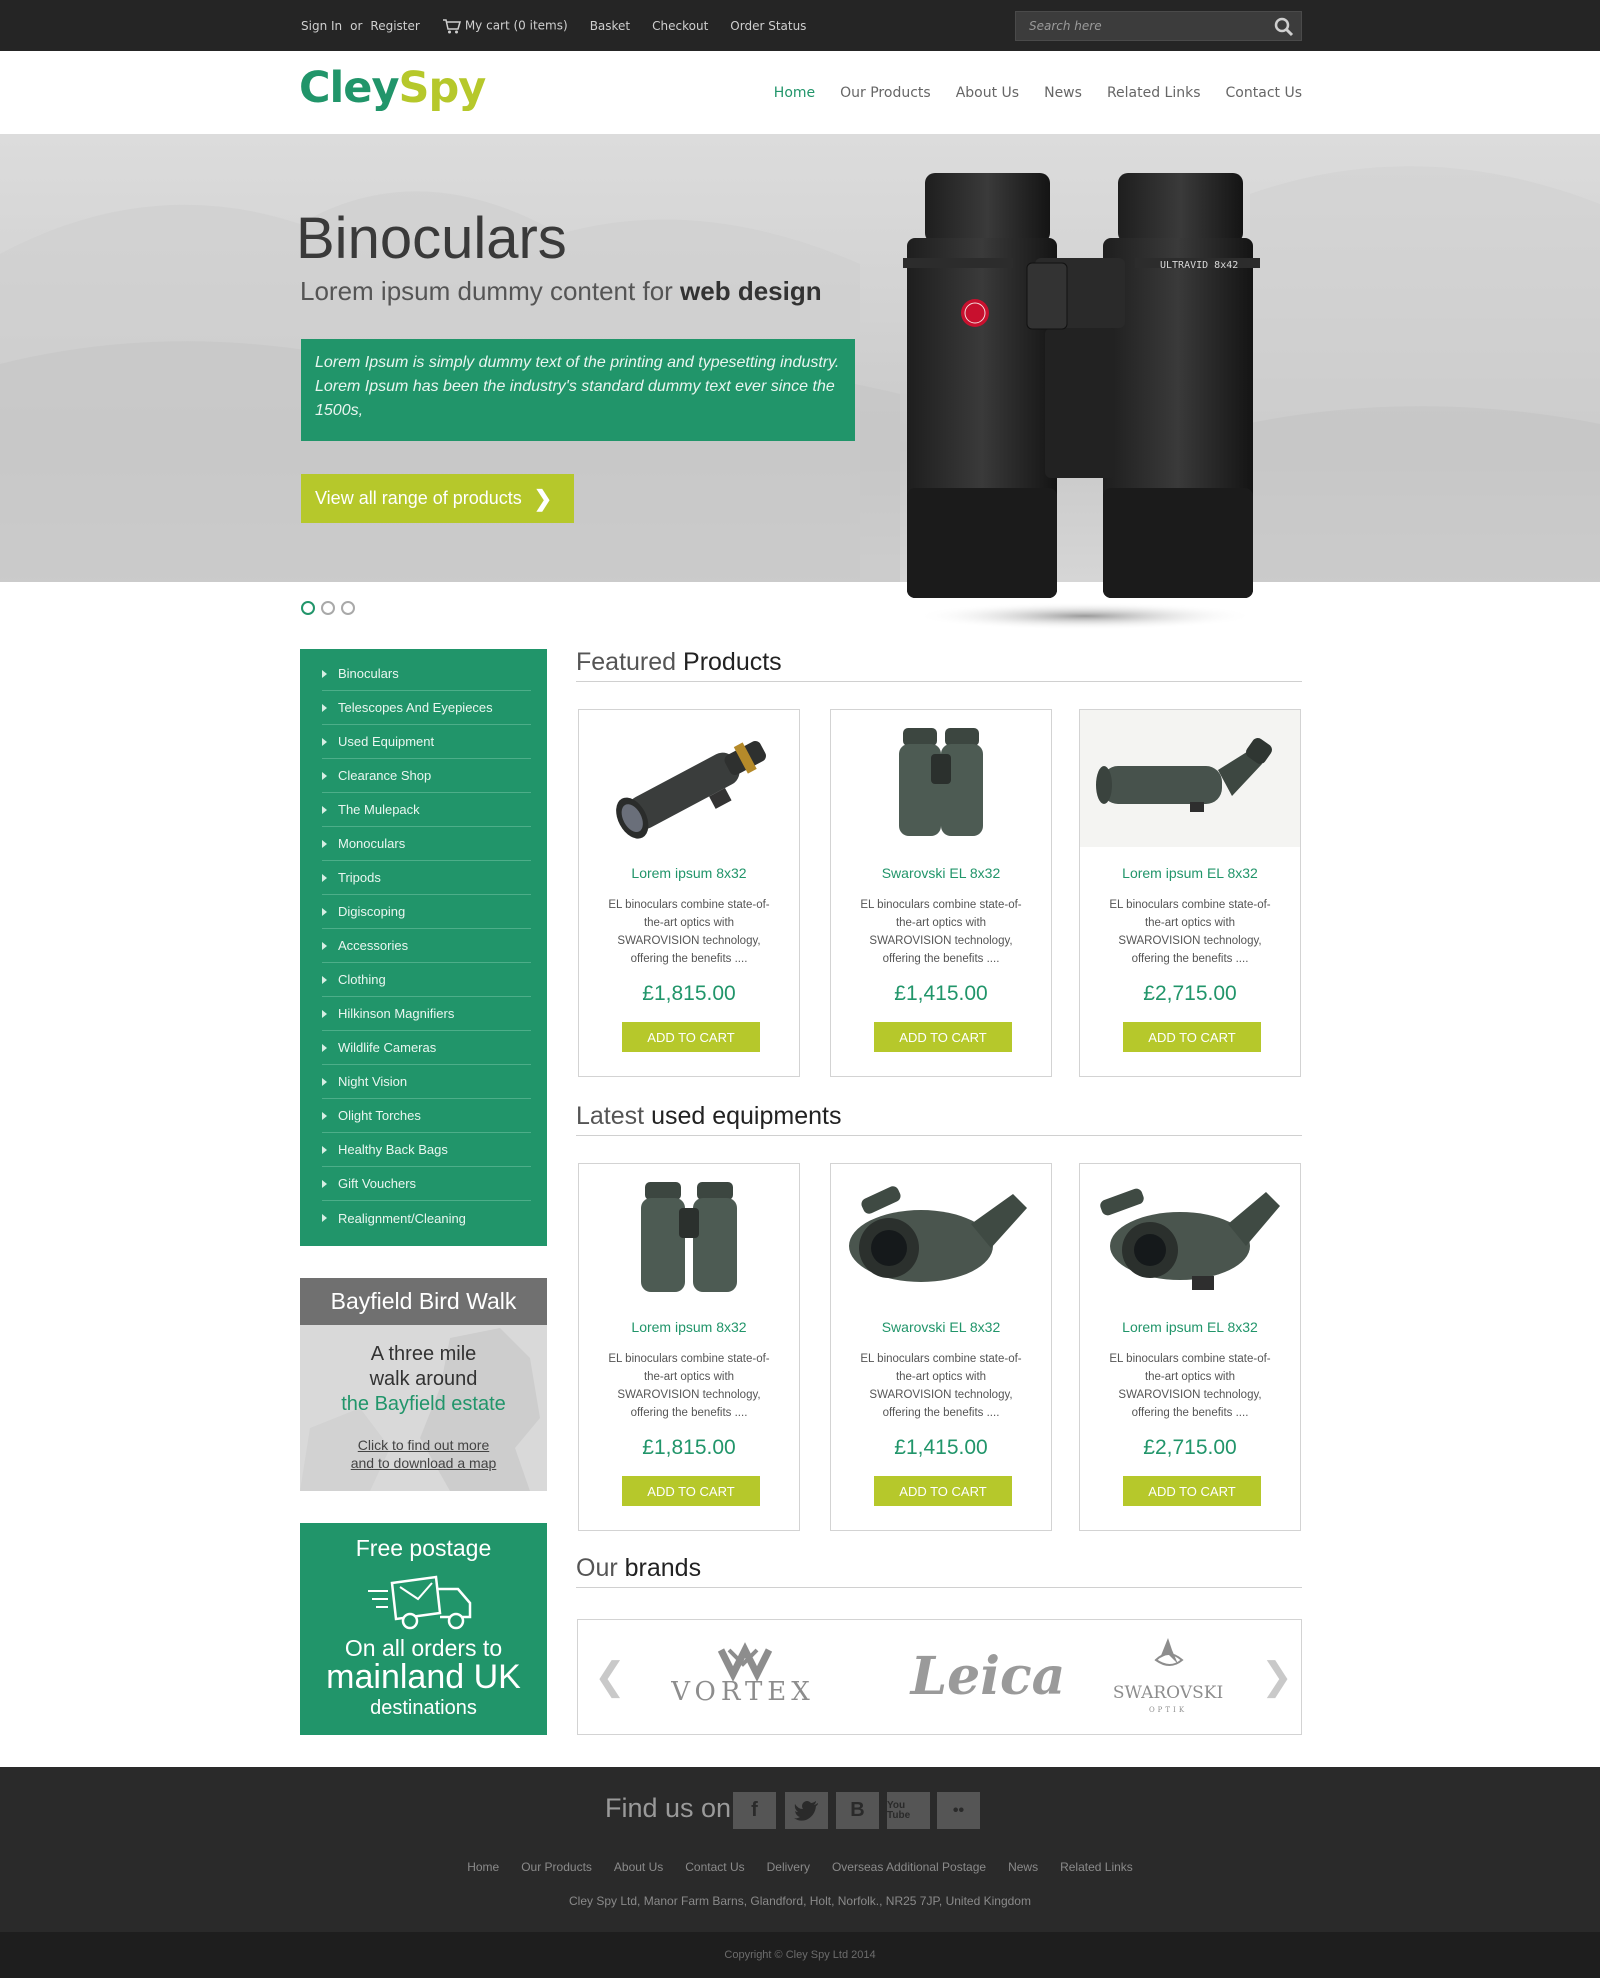  What do you see at coordinates (1023, 1867) in the screenshot?
I see `footer-link: News` at bounding box center [1023, 1867].